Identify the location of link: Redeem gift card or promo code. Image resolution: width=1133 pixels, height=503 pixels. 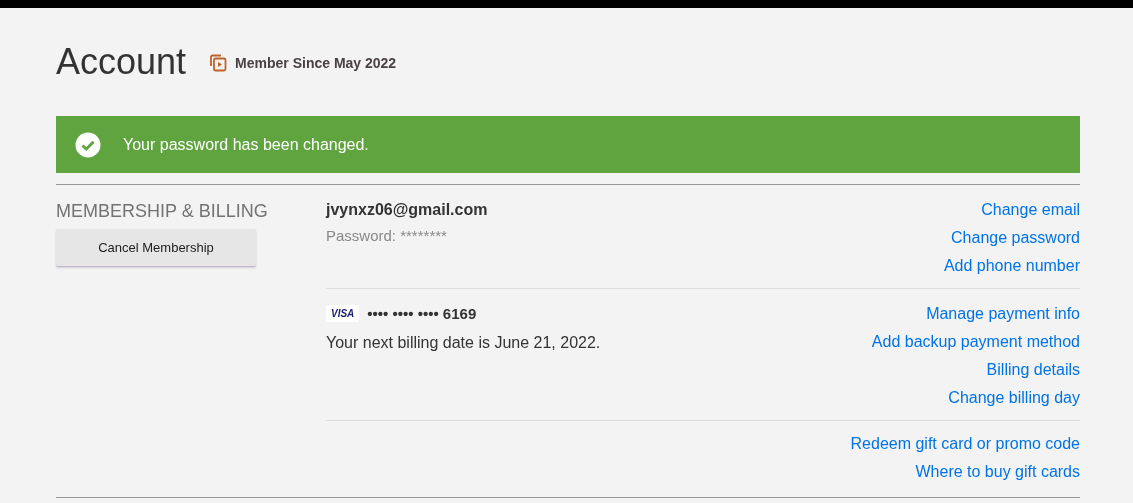
(965, 444).